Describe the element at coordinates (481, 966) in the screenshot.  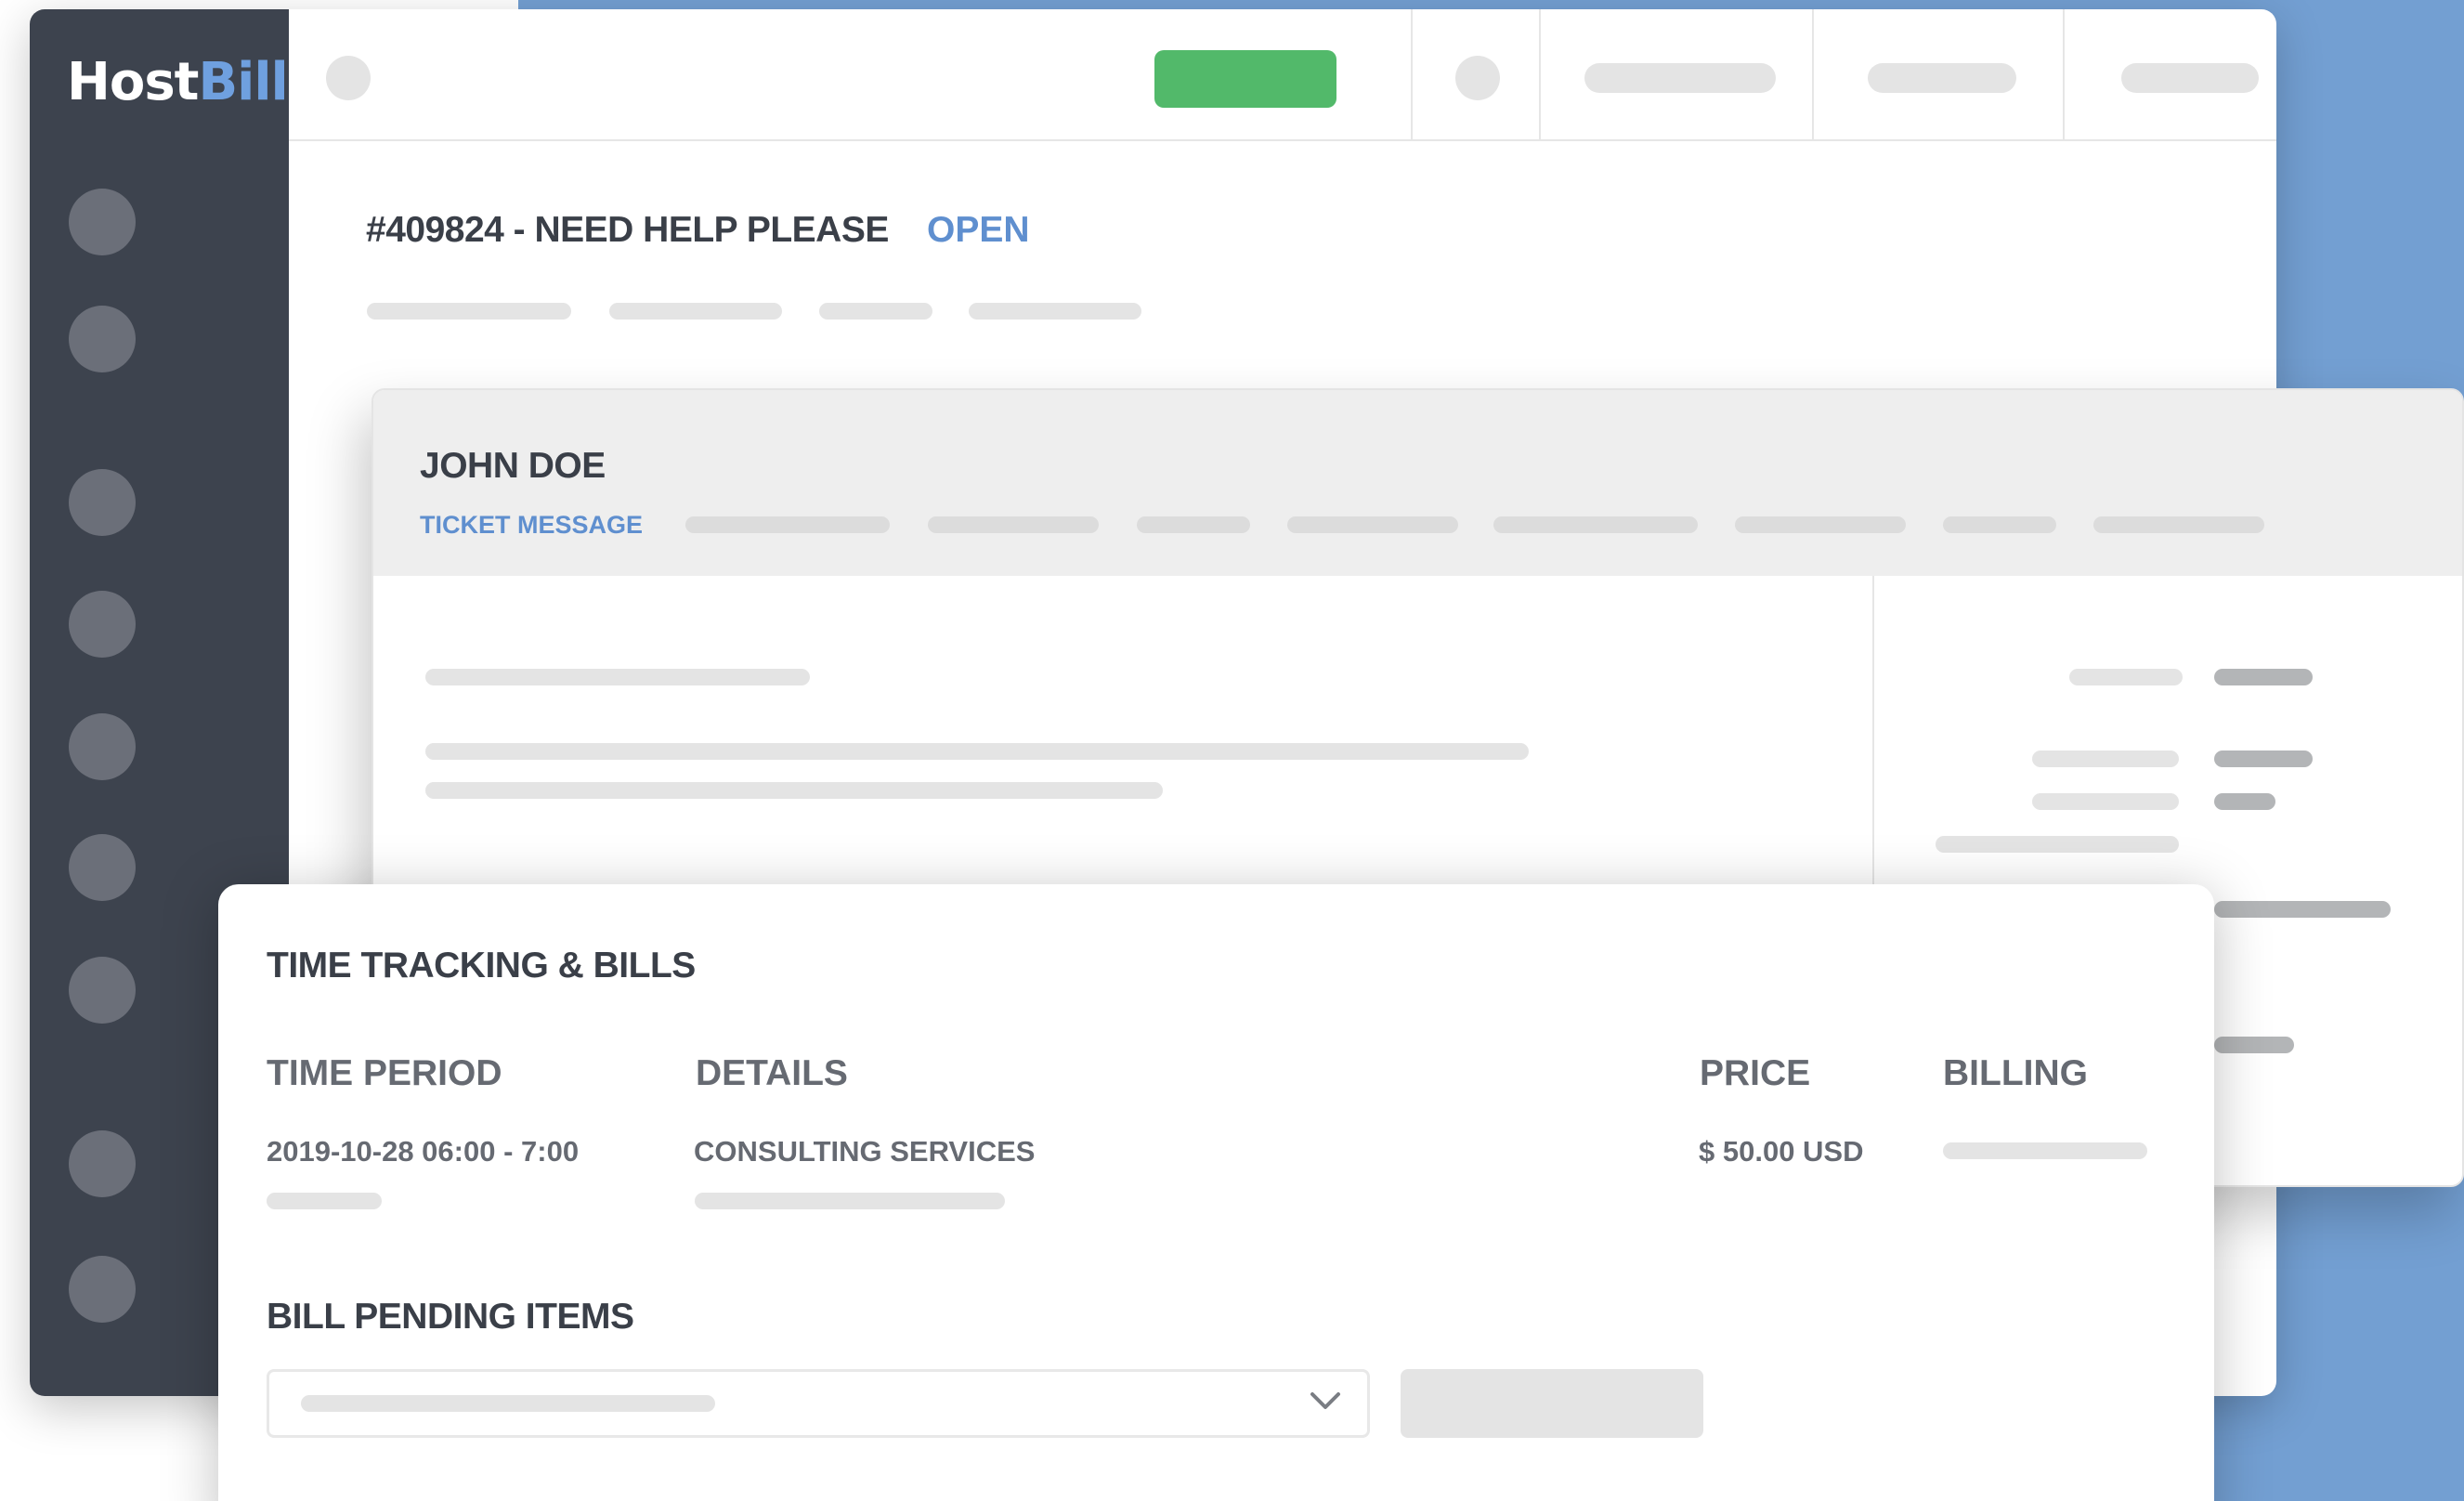
I see `time-tracking-title: TIME TRACKING & BILLS` at that location.